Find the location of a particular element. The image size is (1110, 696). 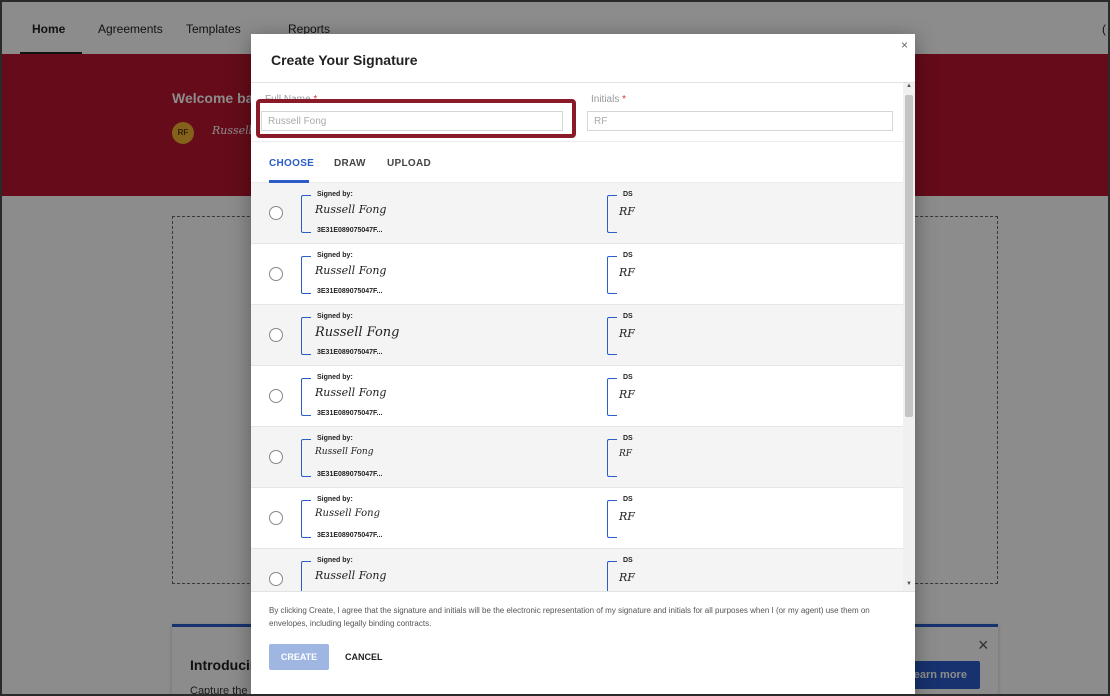

initials-input is located at coordinates (740, 121).